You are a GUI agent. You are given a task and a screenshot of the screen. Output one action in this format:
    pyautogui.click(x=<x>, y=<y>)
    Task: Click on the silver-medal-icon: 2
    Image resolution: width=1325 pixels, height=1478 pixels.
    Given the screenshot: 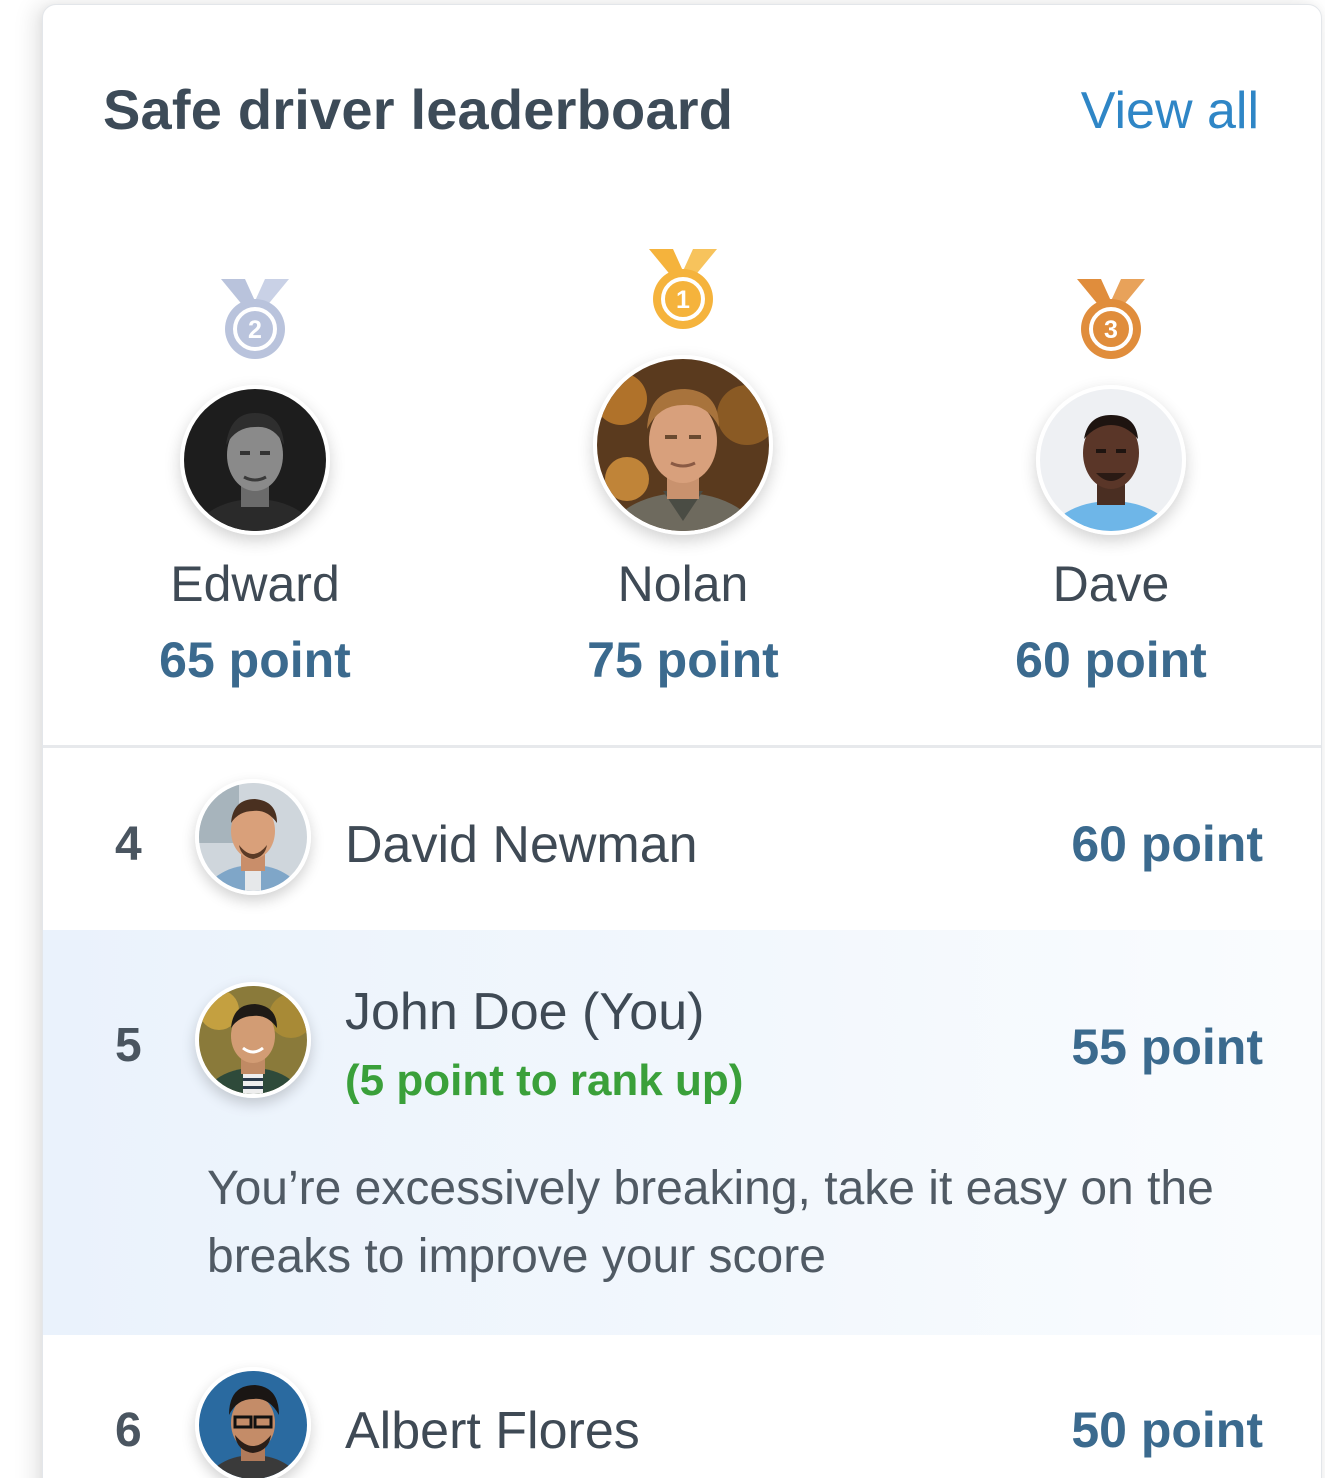 What is the action you would take?
    pyautogui.click(x=255, y=320)
    